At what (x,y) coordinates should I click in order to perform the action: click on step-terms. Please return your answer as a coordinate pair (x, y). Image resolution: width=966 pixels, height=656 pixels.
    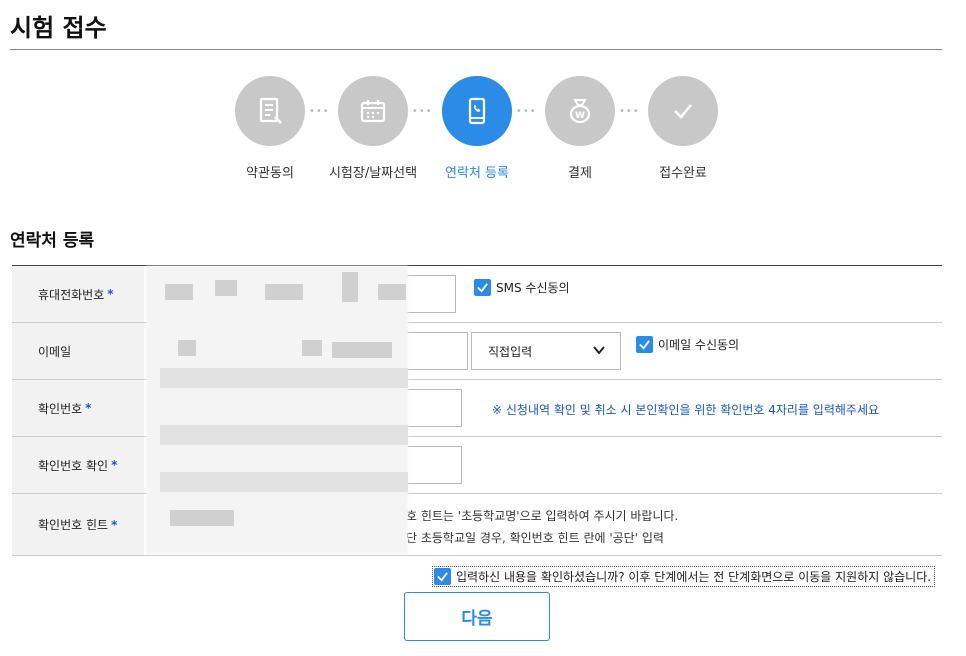
    Looking at the image, I should click on (270, 111).